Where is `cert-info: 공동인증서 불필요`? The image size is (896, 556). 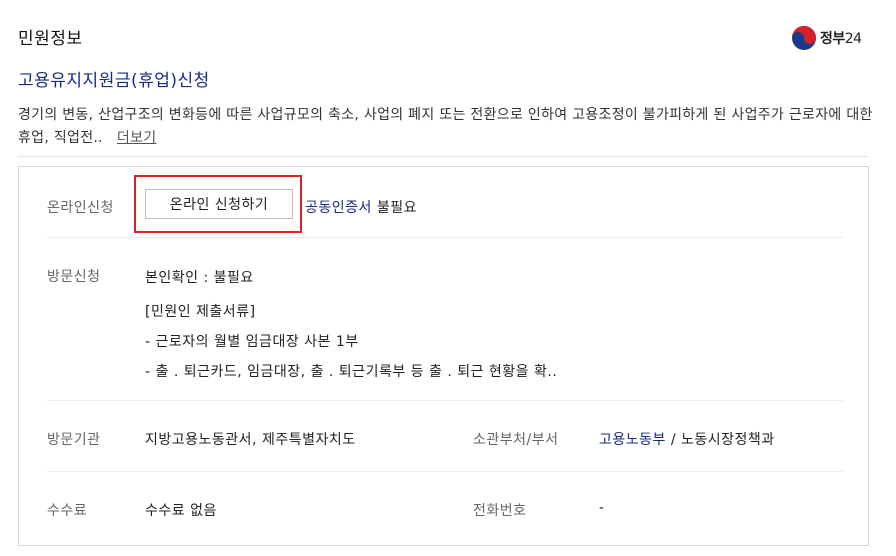 cert-info: 공동인증서 불필요 is located at coordinates (361, 207).